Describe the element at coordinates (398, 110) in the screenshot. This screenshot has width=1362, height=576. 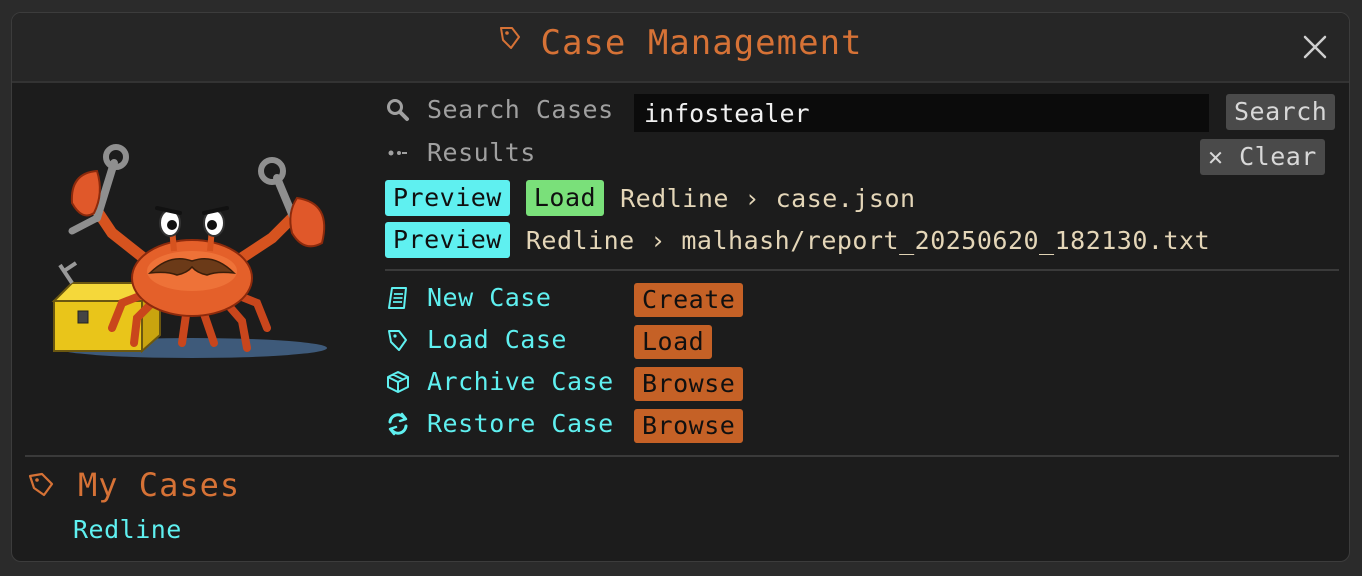
I see `search-icon` at that location.